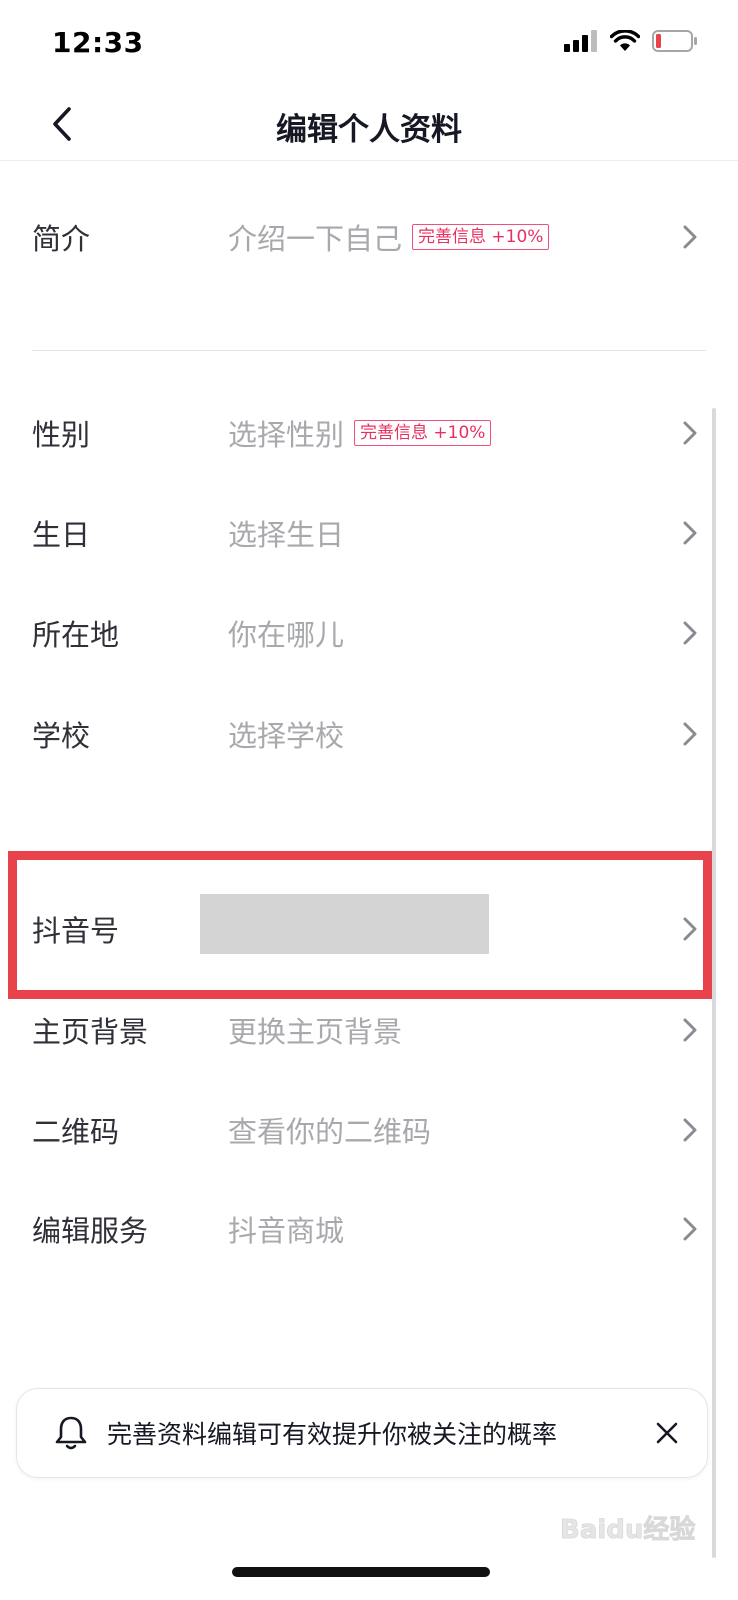 The image size is (738, 1600). Describe the element at coordinates (61, 435) in the screenshot. I see `row-label: 性别` at that location.